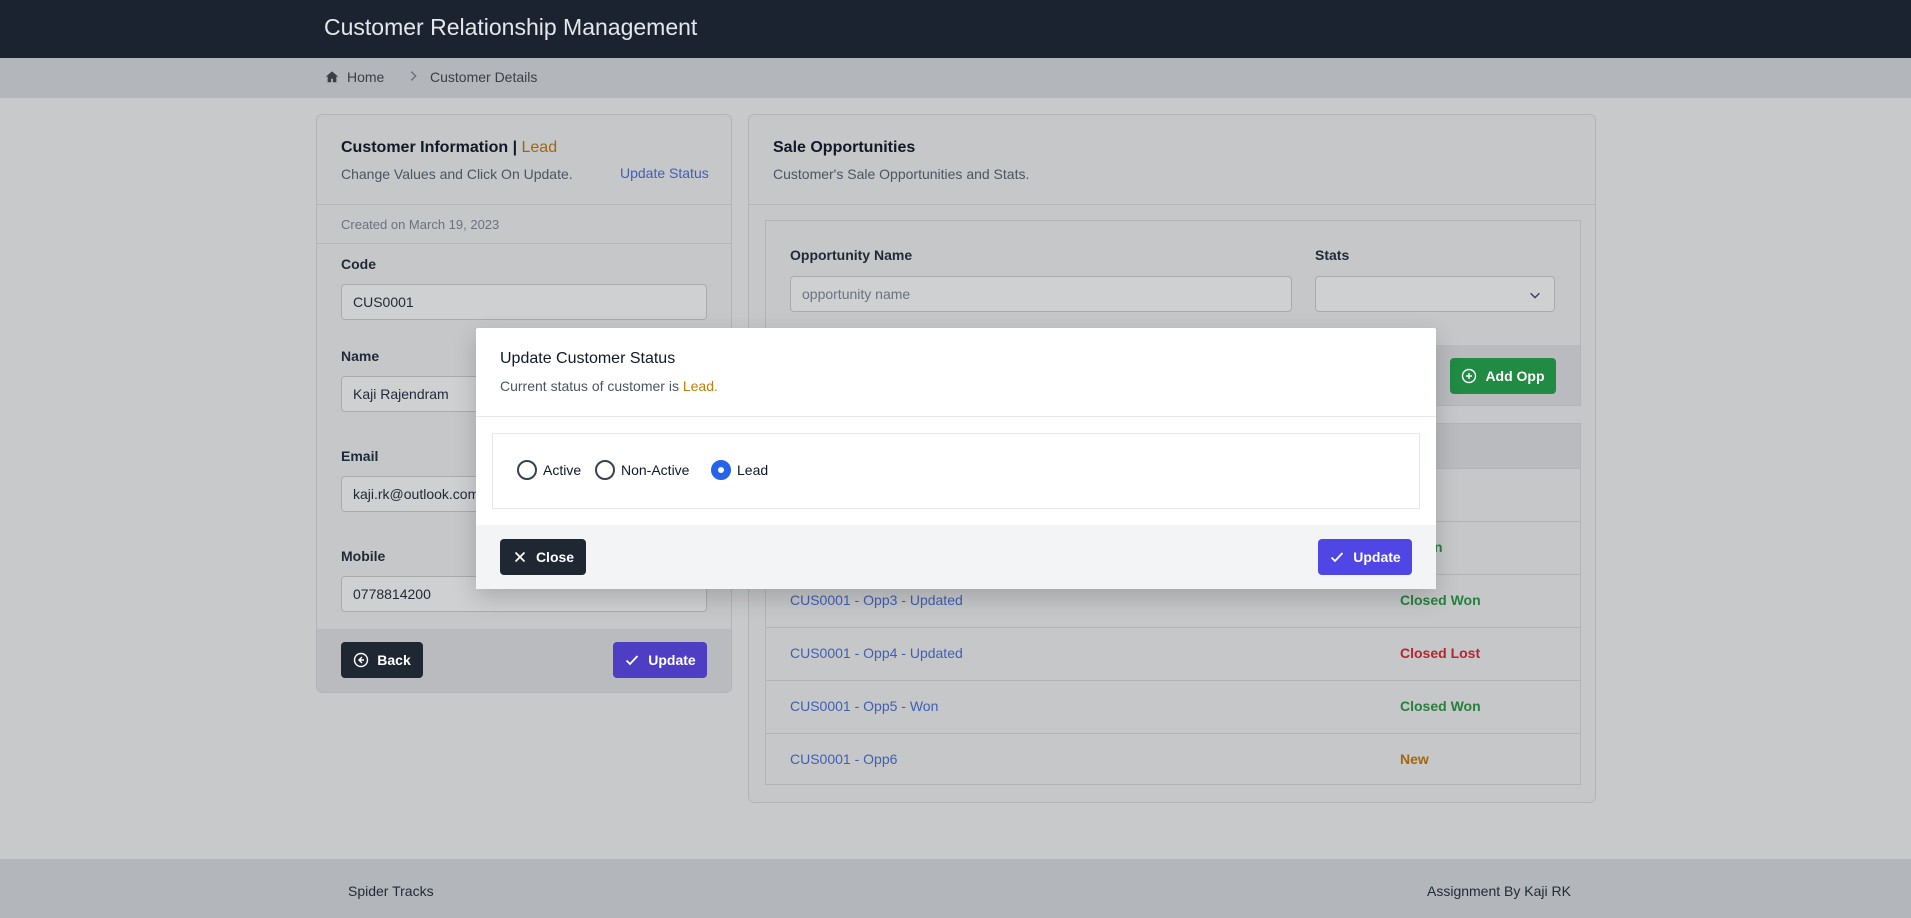 This screenshot has width=1911, height=918. Describe the element at coordinates (527, 470) in the screenshot. I see `radio-active-control` at that location.